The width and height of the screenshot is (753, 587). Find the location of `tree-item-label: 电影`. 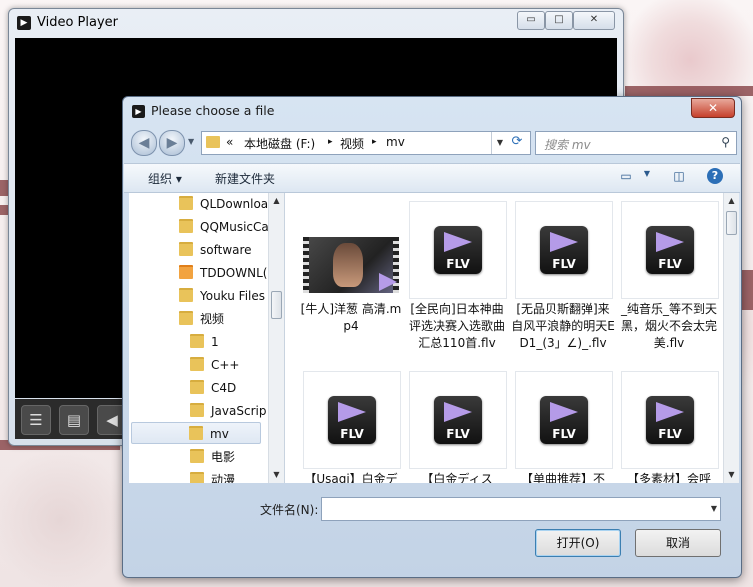

tree-item-label: 电影 is located at coordinates (223, 457).